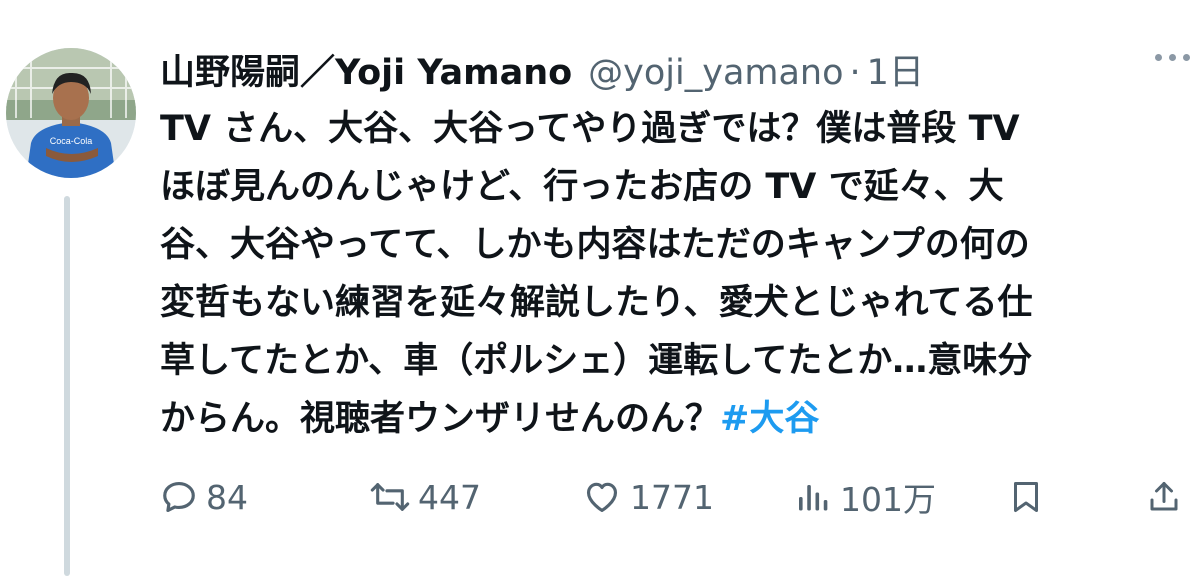 The height and width of the screenshot is (584, 1204). I want to click on share-button, so click(1164, 497).